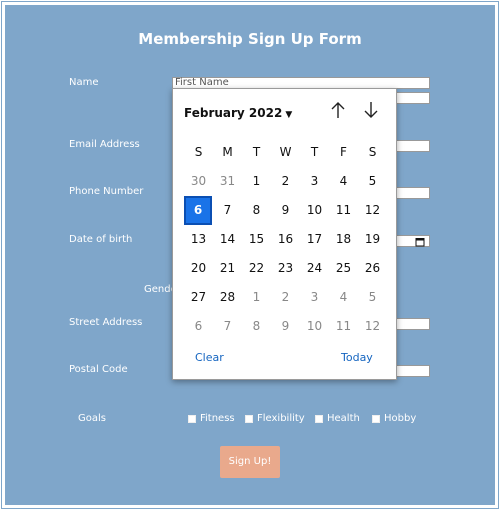  I want to click on goals-label: Goals, so click(92, 418).